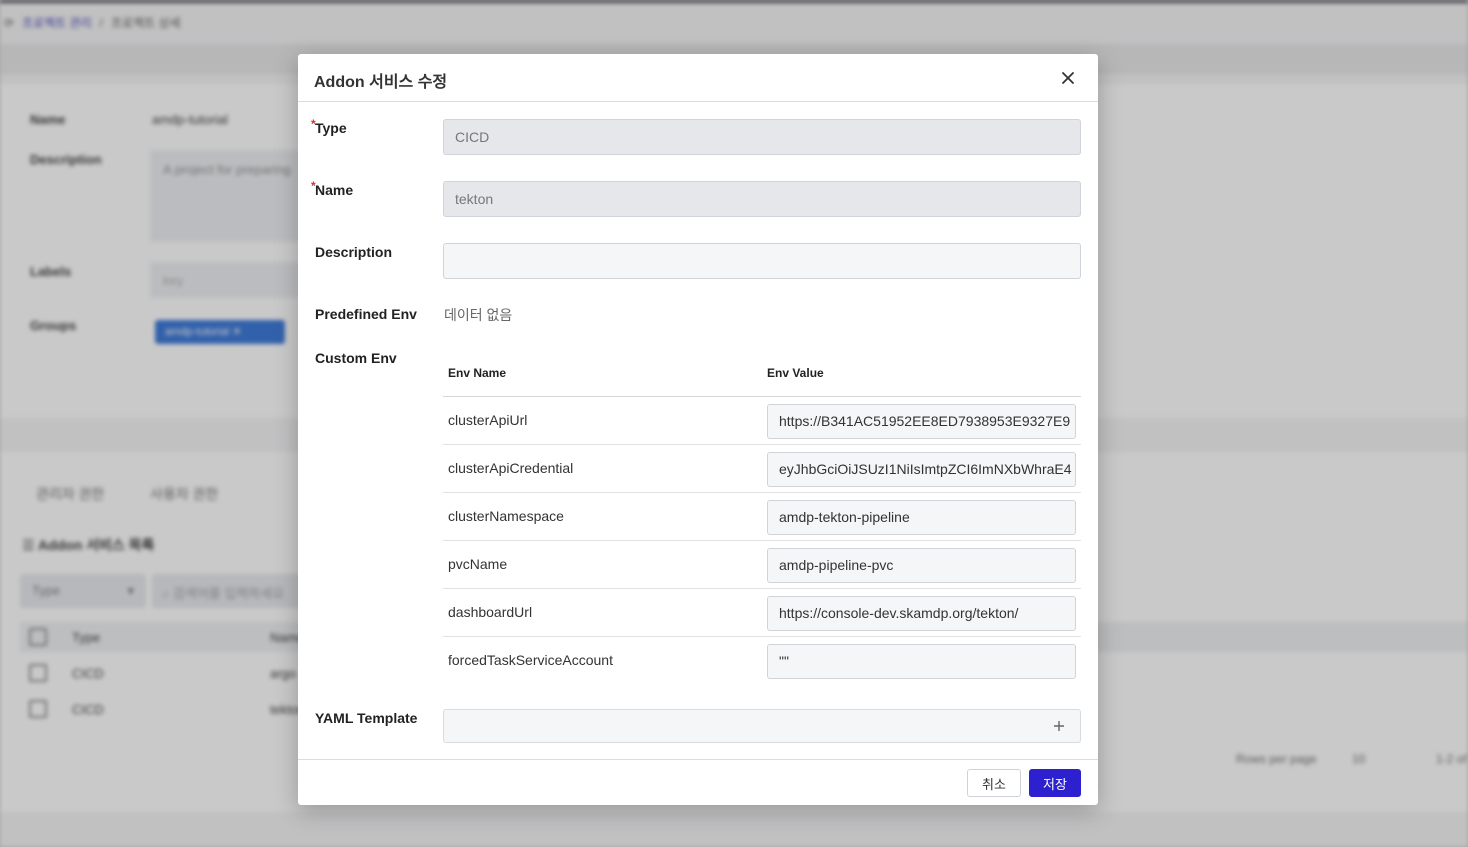  What do you see at coordinates (698, 78) in the screenshot?
I see `modal-header: Addon 서비스 수정` at bounding box center [698, 78].